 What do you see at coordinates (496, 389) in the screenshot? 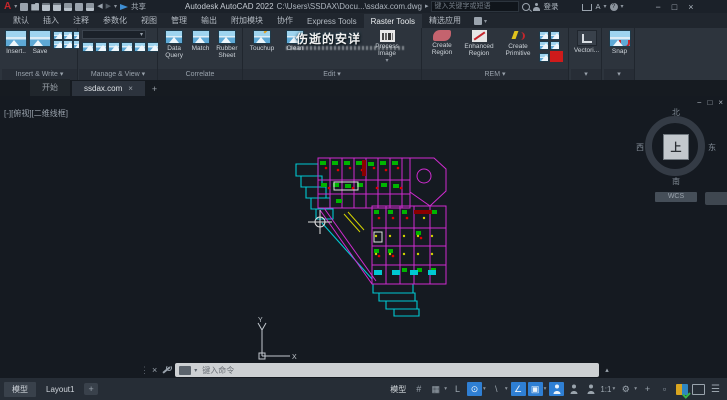
I see `isometric-drafting-icon: \` at bounding box center [496, 389].